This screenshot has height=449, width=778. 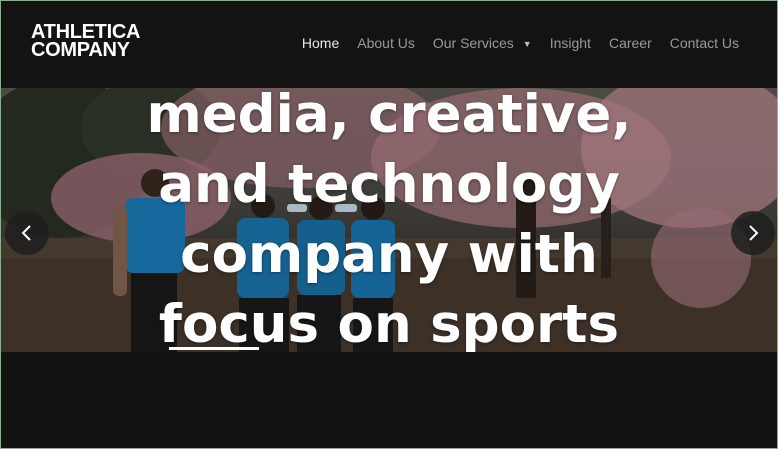 I want to click on nav-our-services: Our Services ▼, so click(x=482, y=43).